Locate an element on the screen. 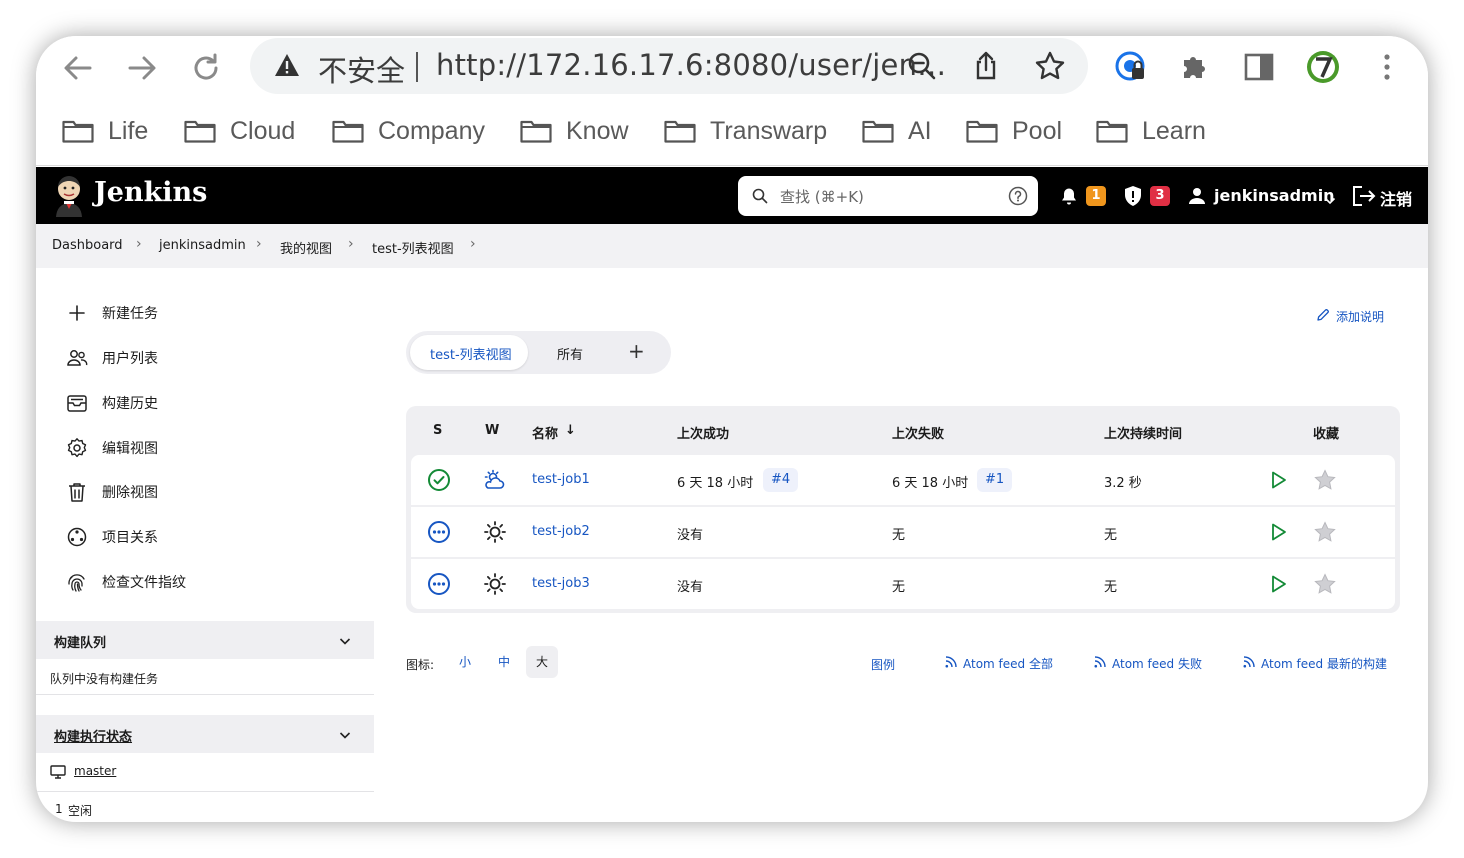  security-label: 不安全 is located at coordinates (361, 69).